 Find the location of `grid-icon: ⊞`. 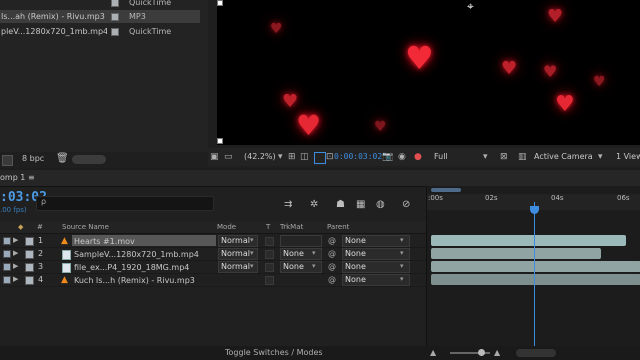

grid-icon: ⊞ is located at coordinates (292, 157).